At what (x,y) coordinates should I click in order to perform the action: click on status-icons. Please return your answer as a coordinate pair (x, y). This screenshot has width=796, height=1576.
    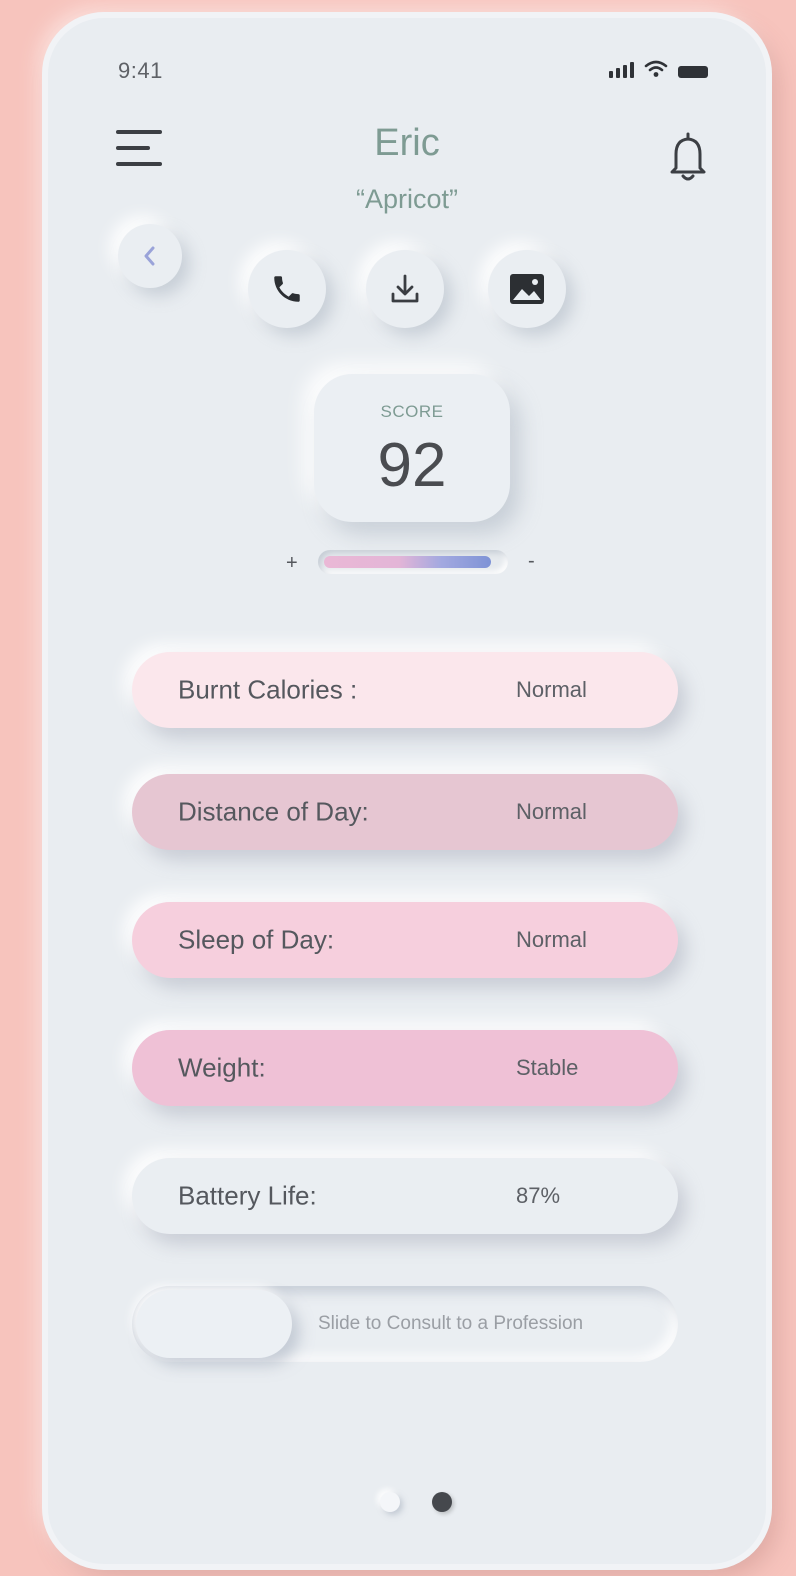
    Looking at the image, I should click on (658, 69).